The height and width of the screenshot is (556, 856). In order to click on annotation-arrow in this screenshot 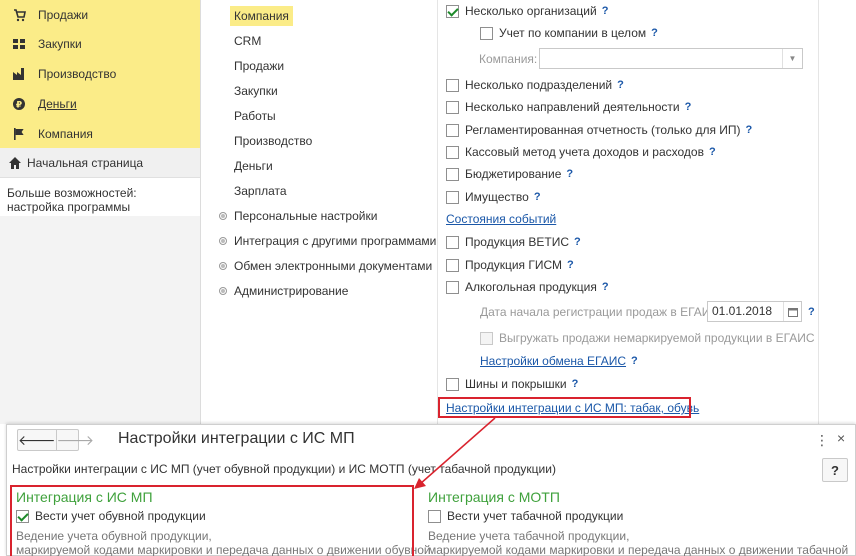, I will do `click(455, 453)`.